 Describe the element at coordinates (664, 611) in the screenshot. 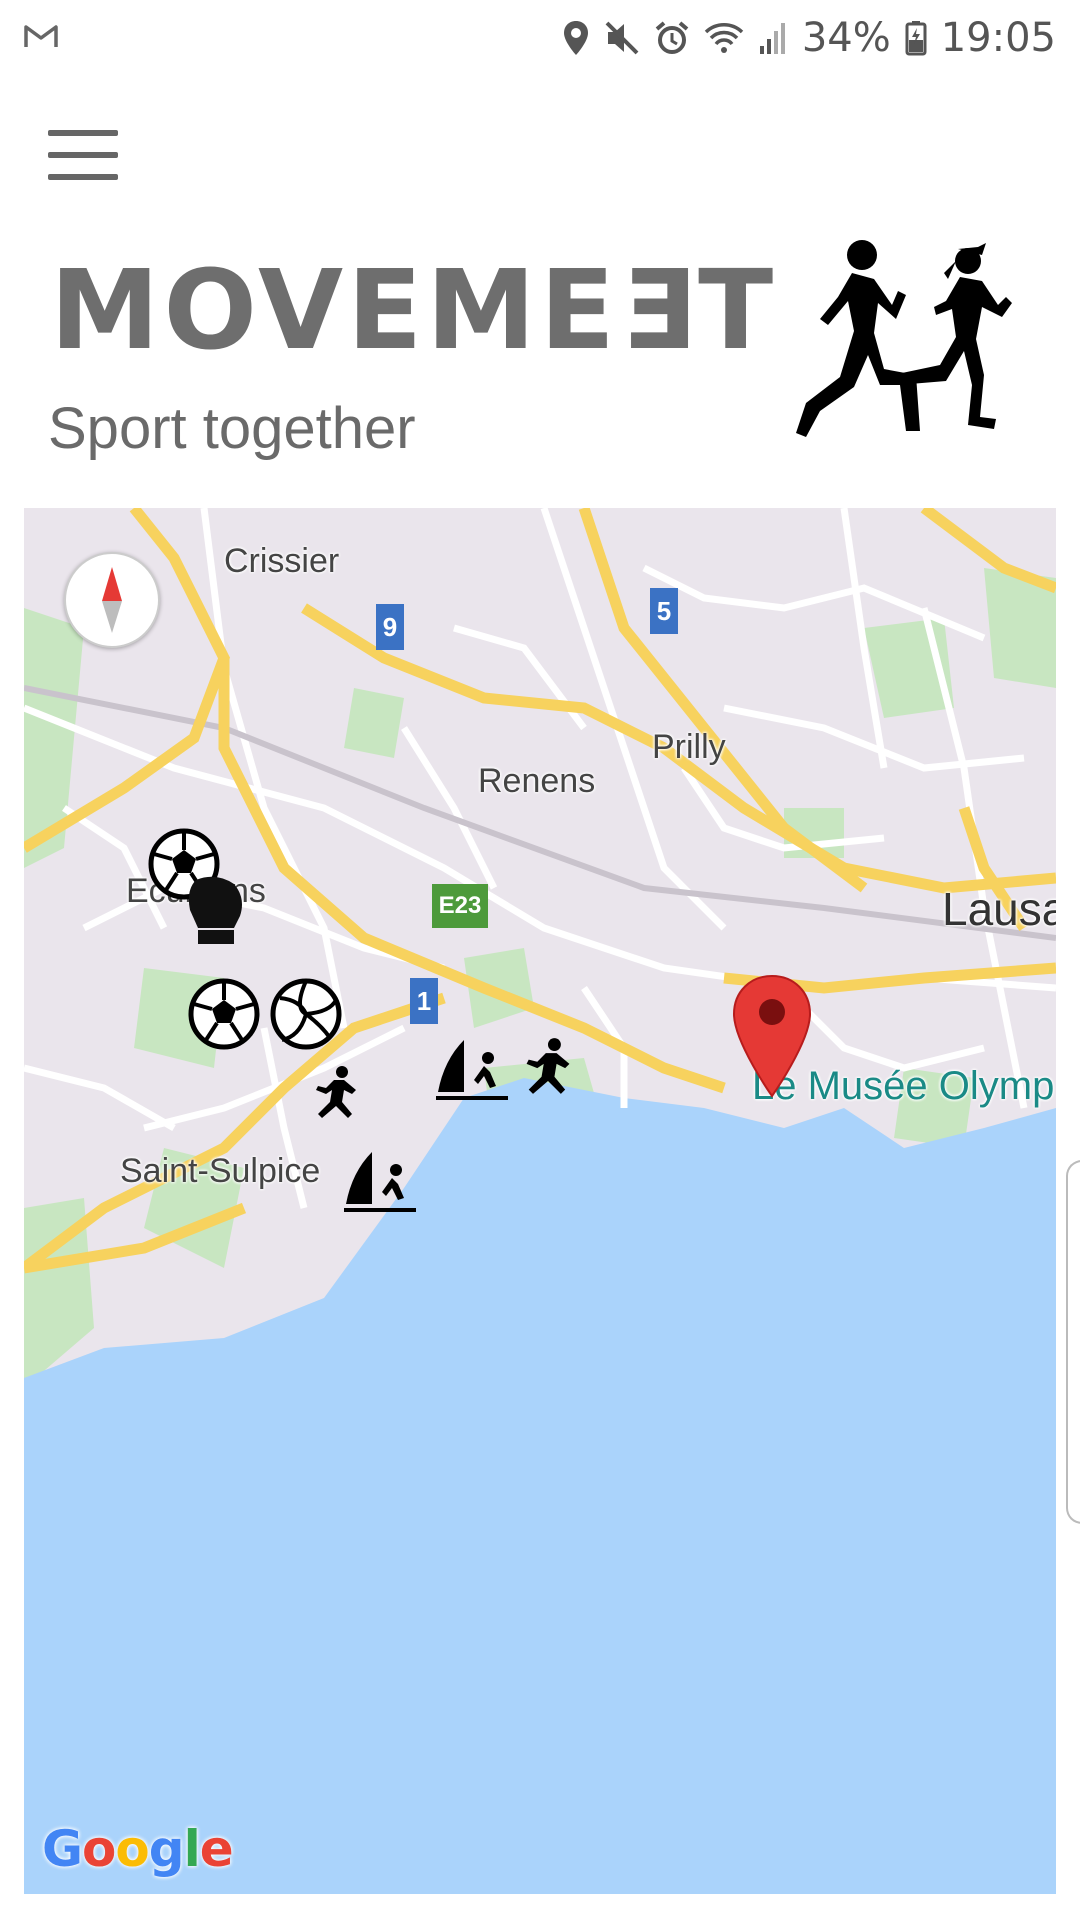

I see `road-shield-5: 5` at that location.